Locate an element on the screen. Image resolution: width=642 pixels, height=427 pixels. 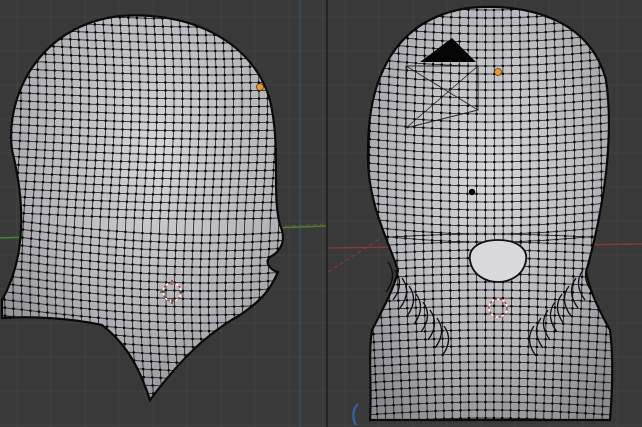
object-origin-dot is located at coordinates (472, 192).